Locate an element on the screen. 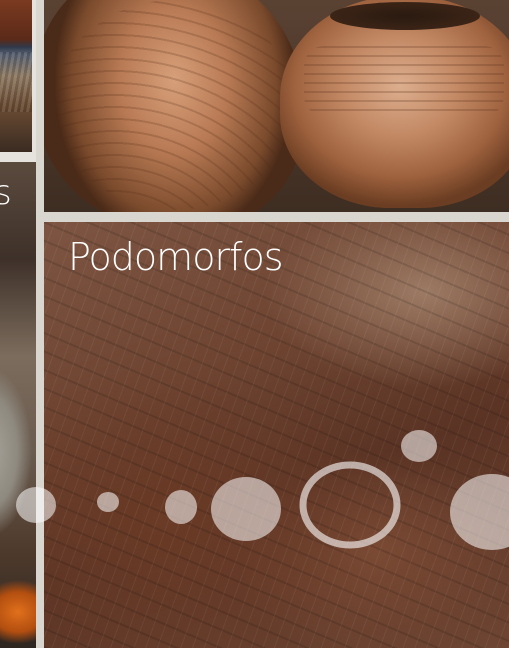 Image resolution: width=509 pixels, height=648 pixels. section-title: Podomorfos is located at coordinates (175, 257).